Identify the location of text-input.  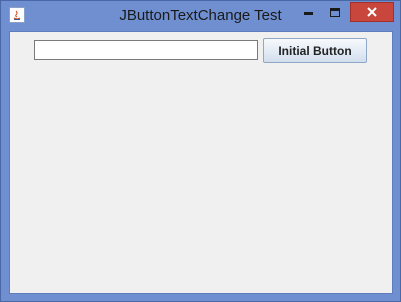
(146, 50).